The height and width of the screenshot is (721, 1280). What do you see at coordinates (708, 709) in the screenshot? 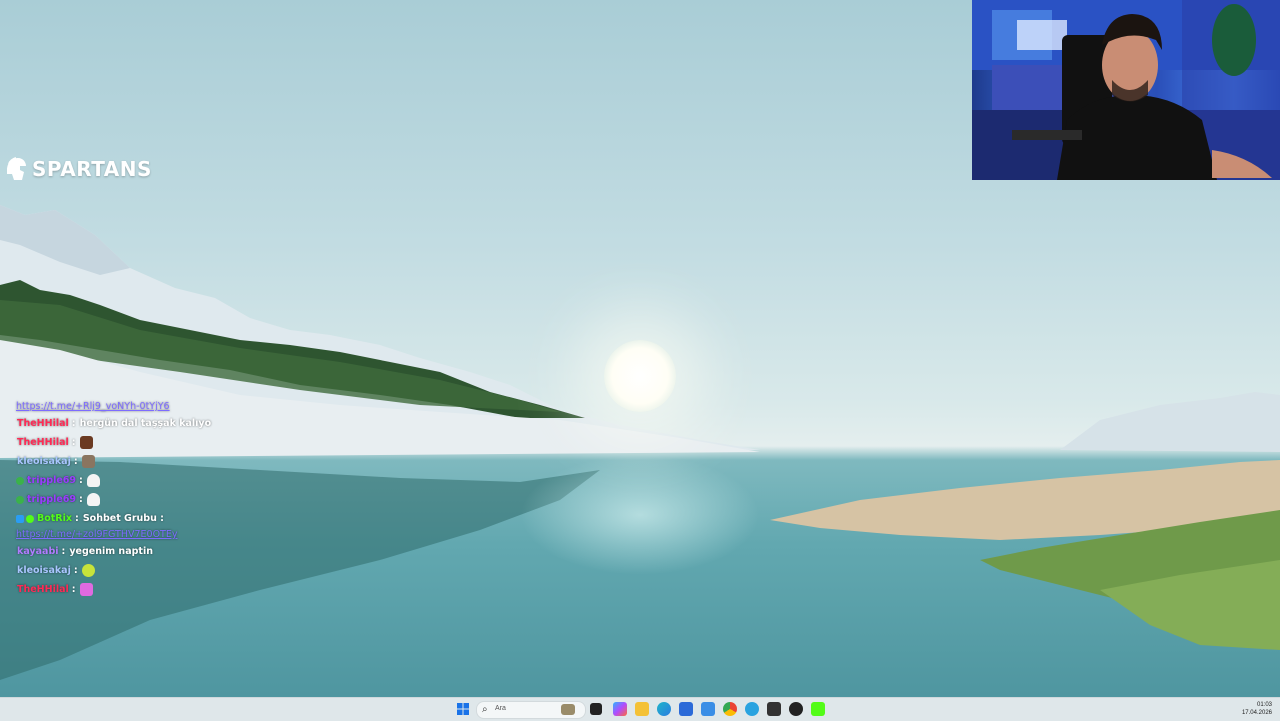
I see `photos-icon` at bounding box center [708, 709].